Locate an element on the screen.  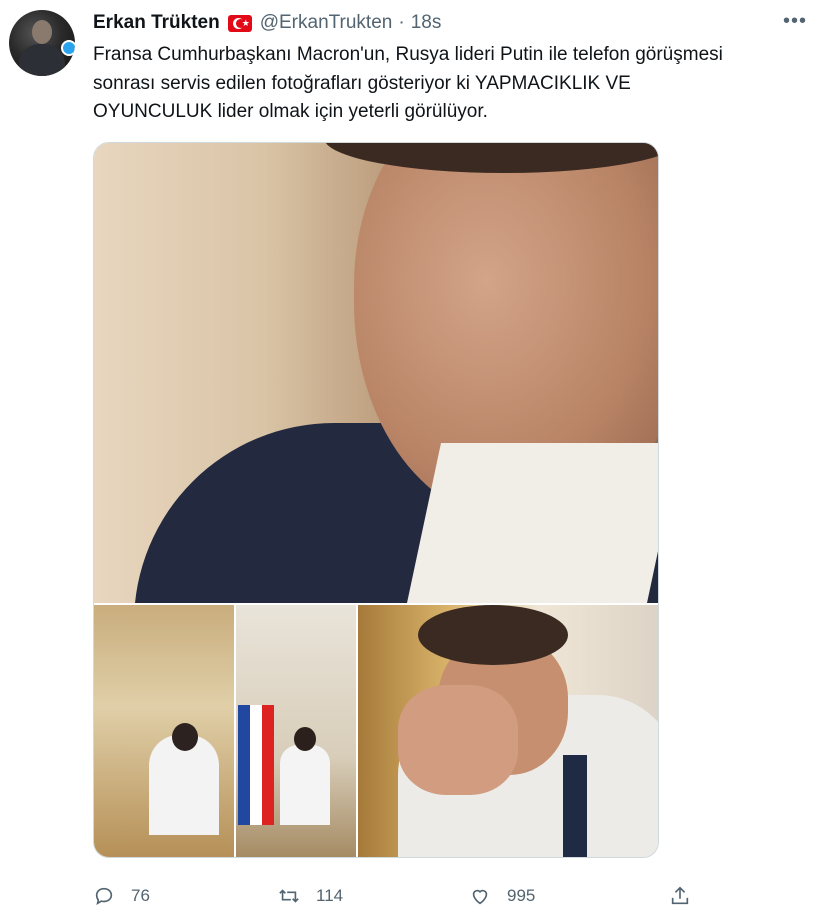
author-handle: @ErkanTrukten is located at coordinates (326, 23).